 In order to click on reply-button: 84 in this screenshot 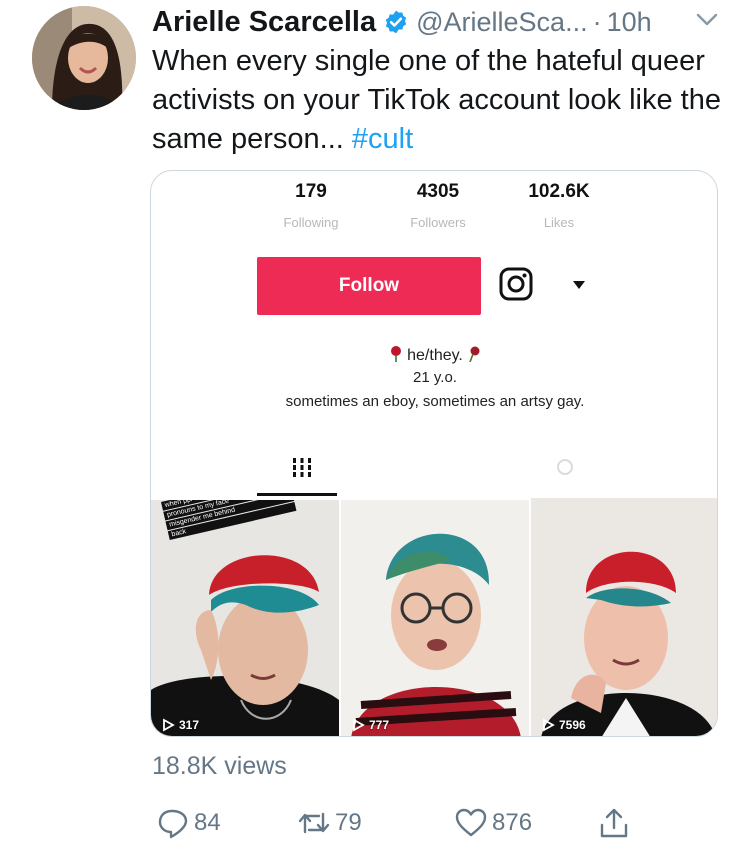, I will do `click(188, 823)`.